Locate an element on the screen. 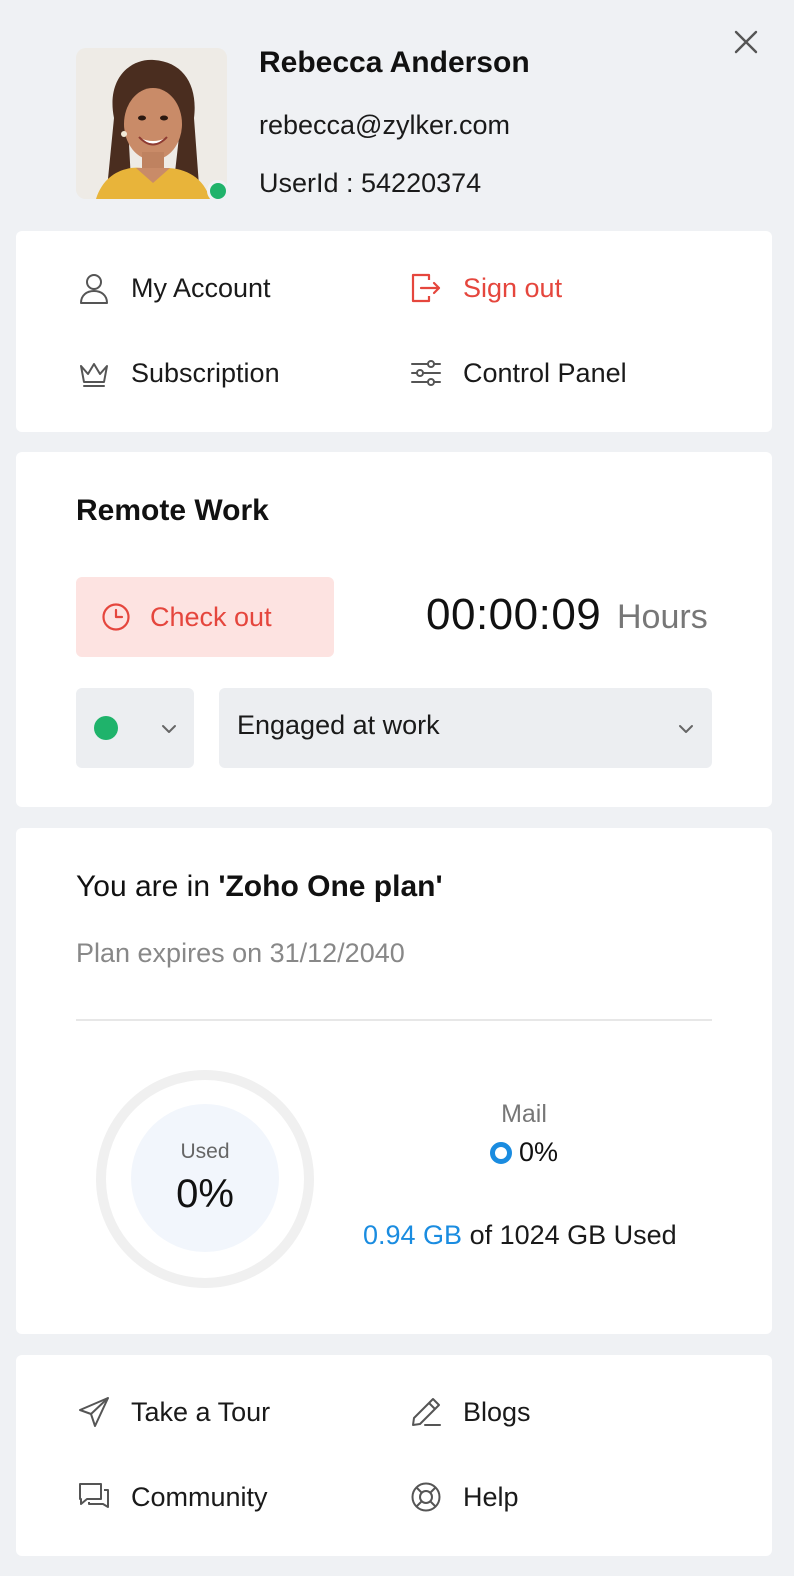 The image size is (794, 1576). presence-status-dot is located at coordinates (218, 191).